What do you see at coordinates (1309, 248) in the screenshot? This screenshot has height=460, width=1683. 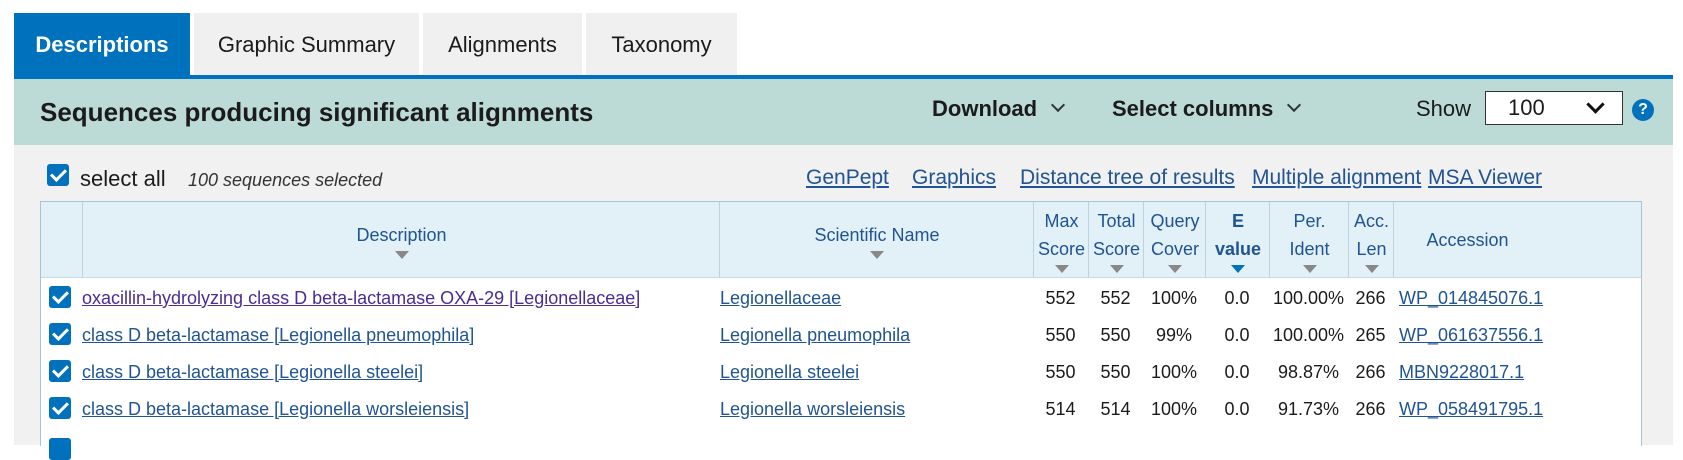 I see `column-label: Ident` at bounding box center [1309, 248].